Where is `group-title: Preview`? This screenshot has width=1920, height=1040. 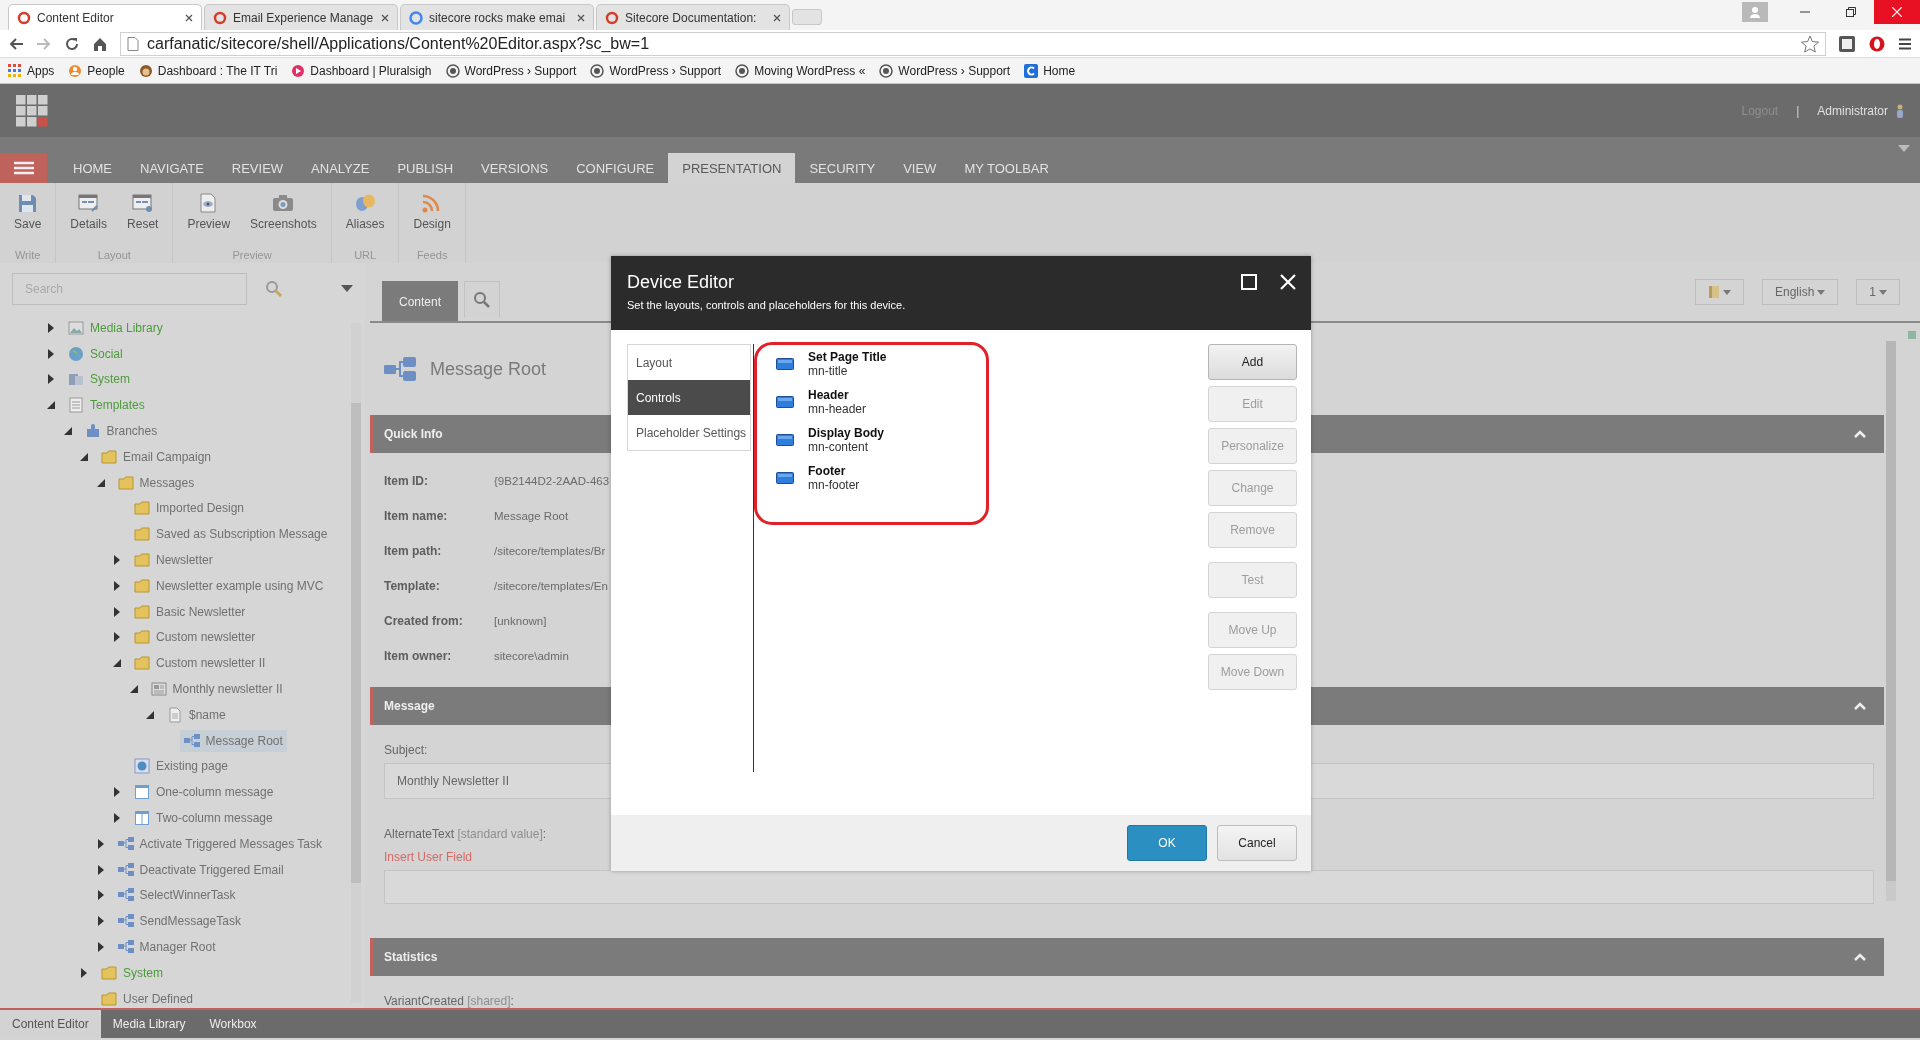 group-title: Preview is located at coordinates (252, 256).